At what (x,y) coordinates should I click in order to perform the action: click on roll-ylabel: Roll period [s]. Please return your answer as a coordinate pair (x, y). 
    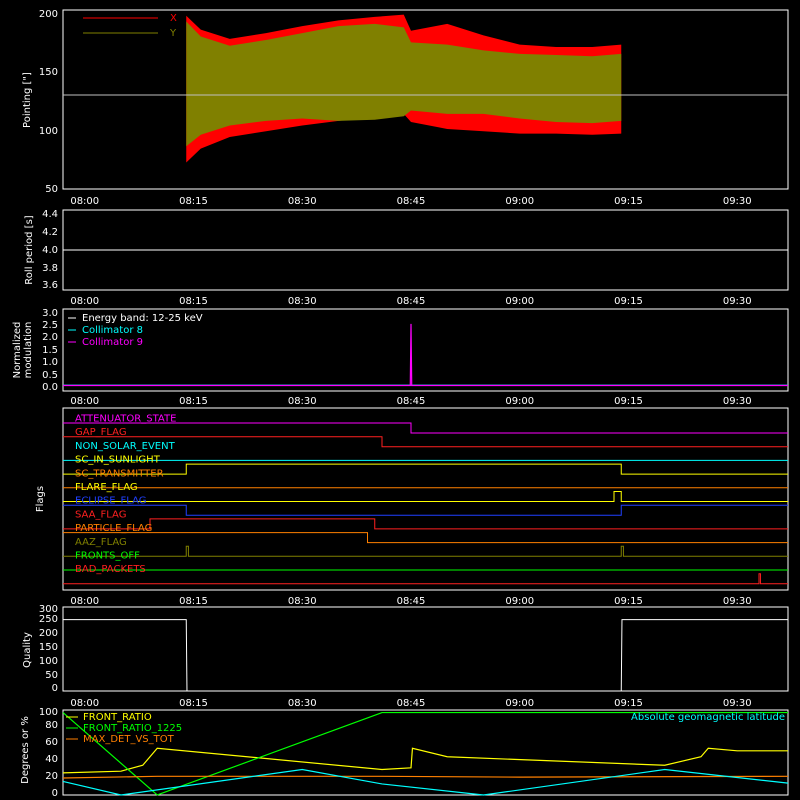
    Looking at the image, I should click on (29, 249).